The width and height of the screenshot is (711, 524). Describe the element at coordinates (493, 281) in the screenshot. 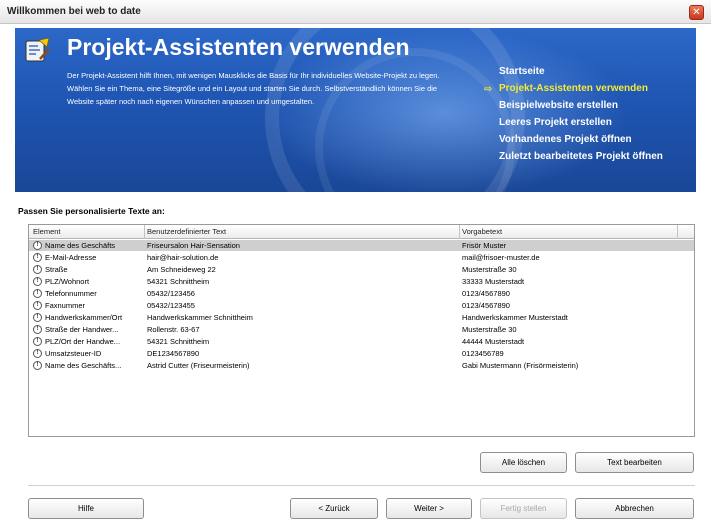

I see `cell-default: 33333 Musterstadt` at that location.